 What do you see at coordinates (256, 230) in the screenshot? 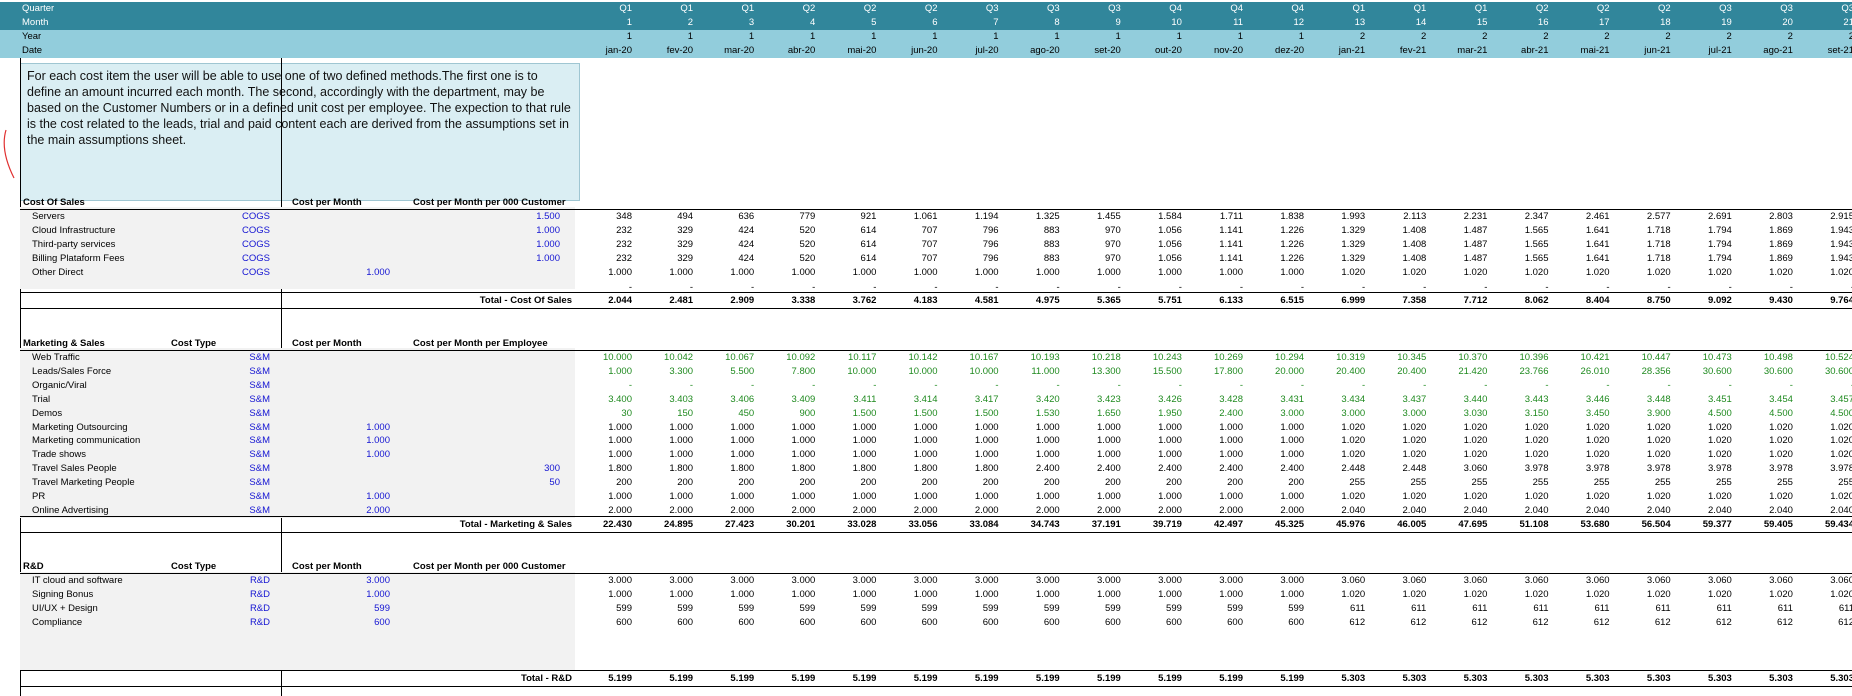
I see `section-0-row-type: COGS` at bounding box center [256, 230].